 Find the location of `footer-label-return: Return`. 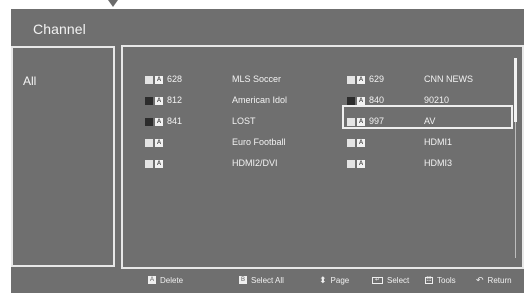

footer-label-return: Return is located at coordinates (499, 280).